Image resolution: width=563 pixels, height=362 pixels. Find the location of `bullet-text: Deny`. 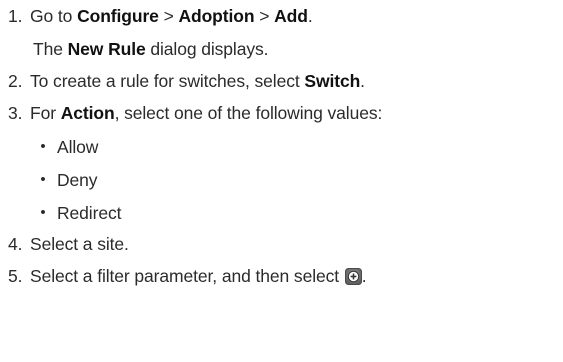

bullet-text: Deny is located at coordinates (77, 180).